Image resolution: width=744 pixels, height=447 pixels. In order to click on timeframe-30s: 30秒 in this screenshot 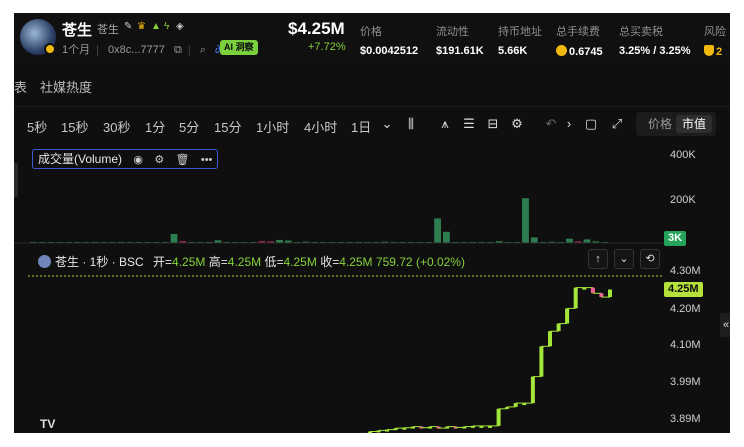, I will do `click(116, 126)`.